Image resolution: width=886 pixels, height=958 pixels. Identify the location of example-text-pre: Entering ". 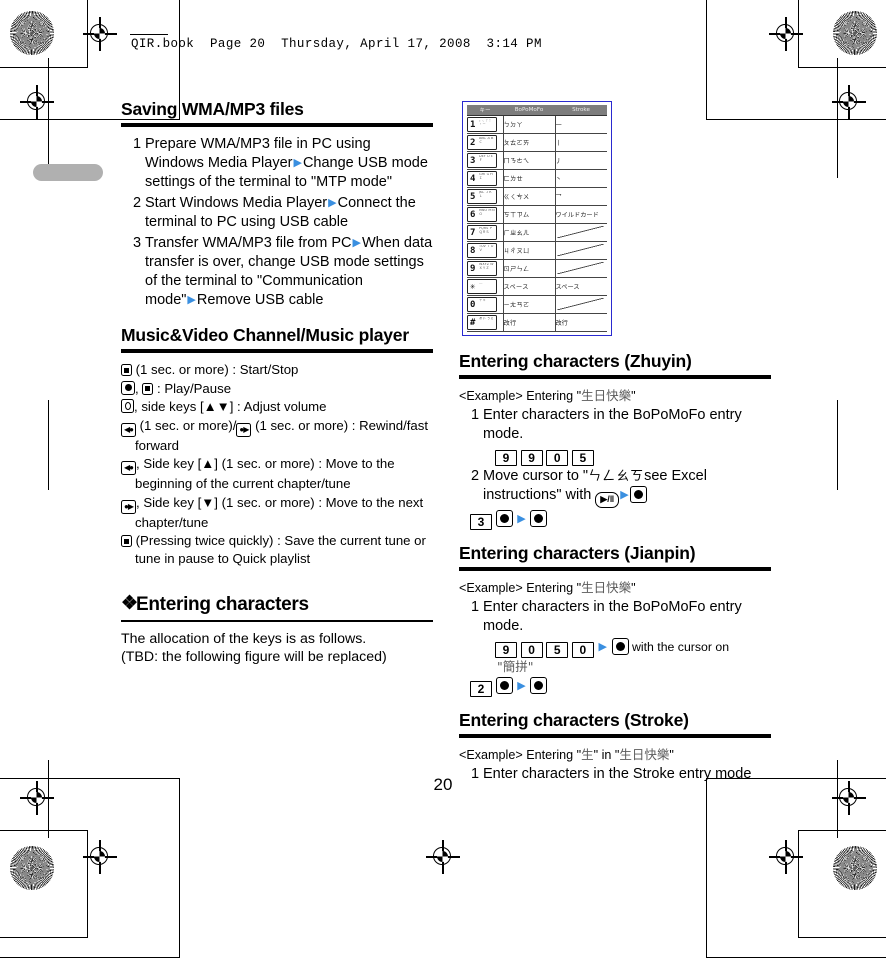
(554, 588).